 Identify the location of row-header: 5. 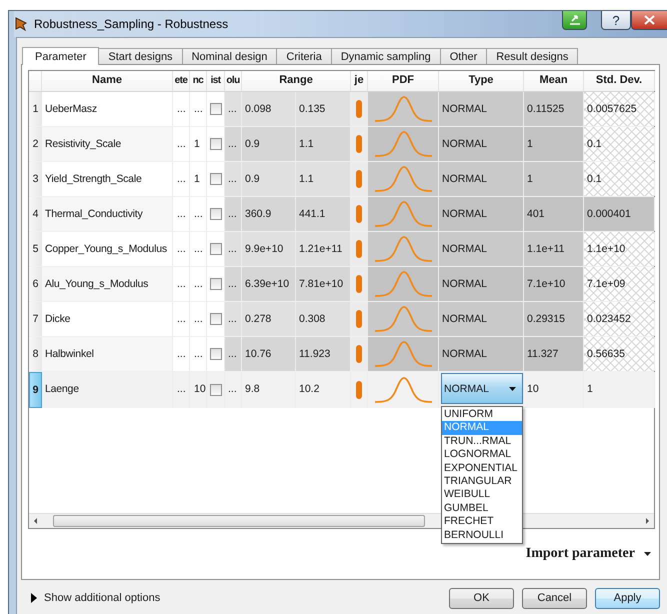
(35, 249).